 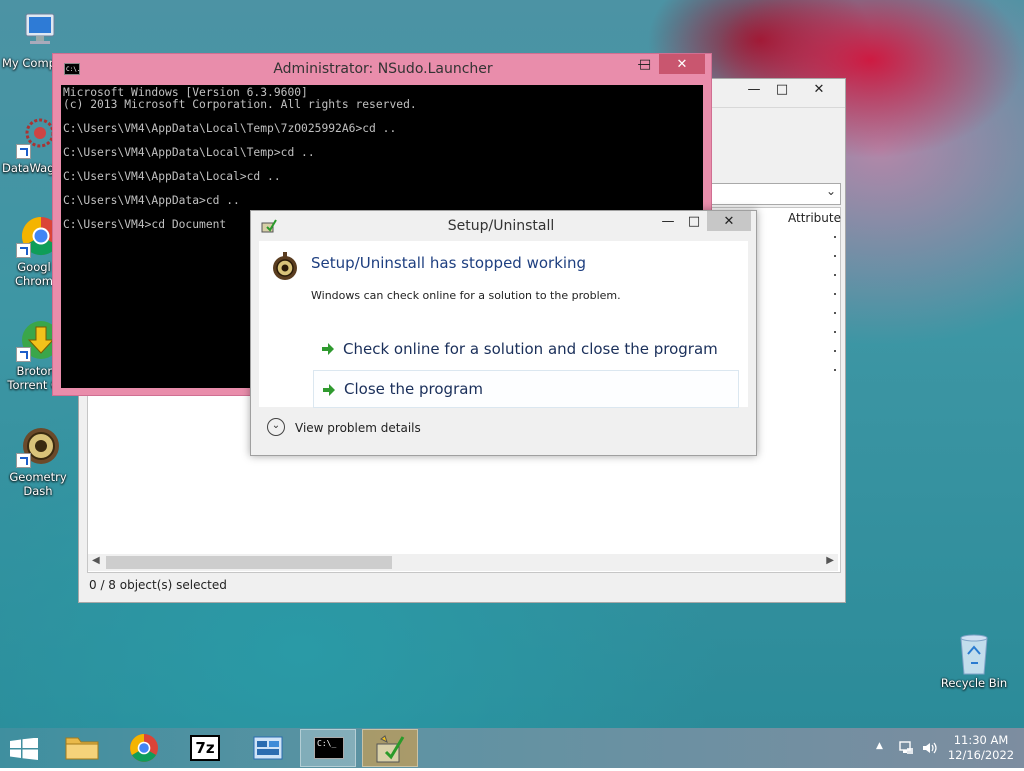 I want to click on desktop-icon-label: Geometry Dash, so click(x=38, y=484).